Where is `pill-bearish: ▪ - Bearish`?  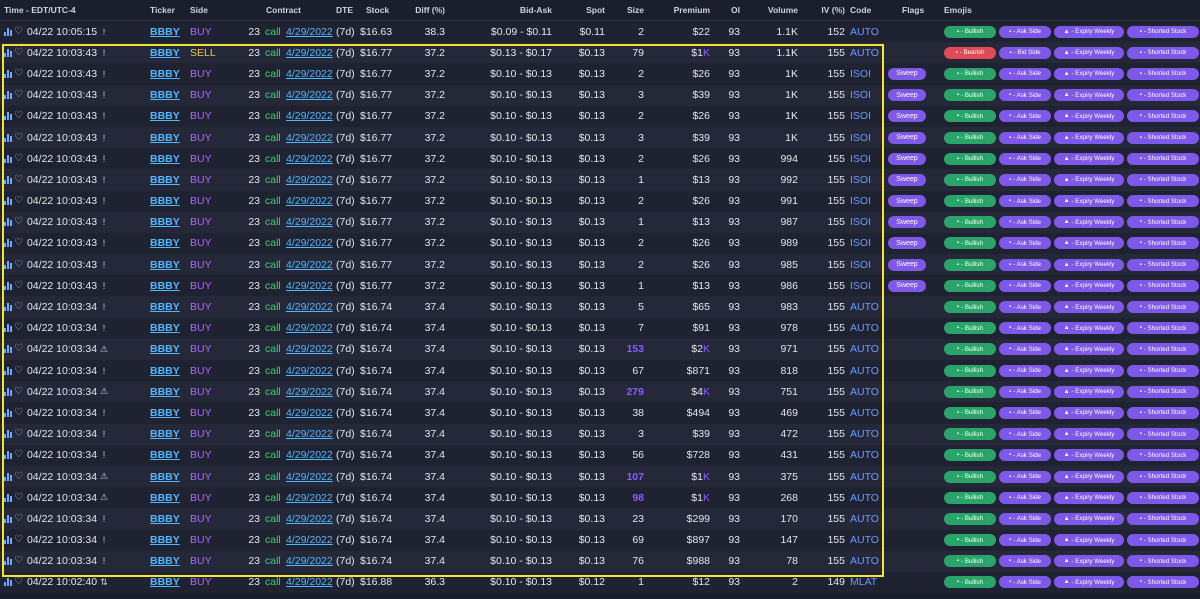
pill-bearish: ▪ - Bearish is located at coordinates (970, 52).